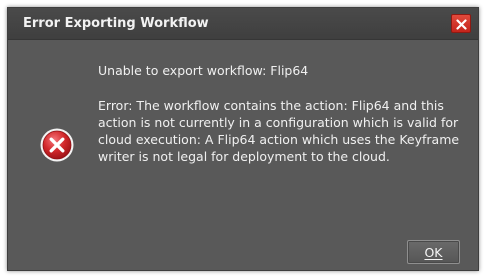 This screenshot has width=485, height=277. Describe the element at coordinates (243, 24) in the screenshot. I see `title-bar: Error Exporting Workflow` at that location.